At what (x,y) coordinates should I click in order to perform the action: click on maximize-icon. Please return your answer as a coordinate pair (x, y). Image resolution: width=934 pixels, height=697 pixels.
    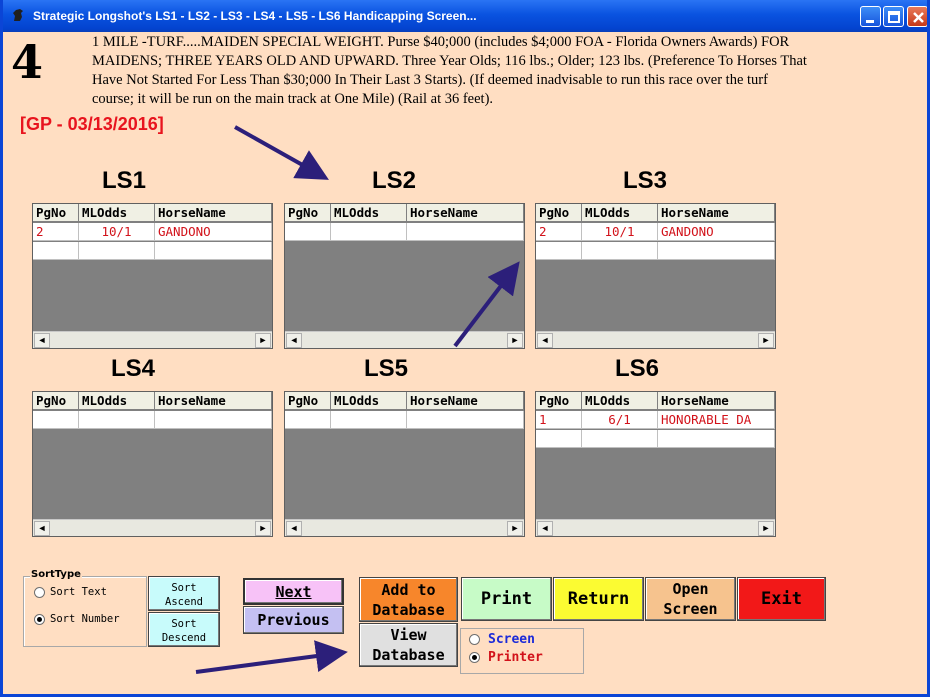
    Looking at the image, I should click on (893, 16).